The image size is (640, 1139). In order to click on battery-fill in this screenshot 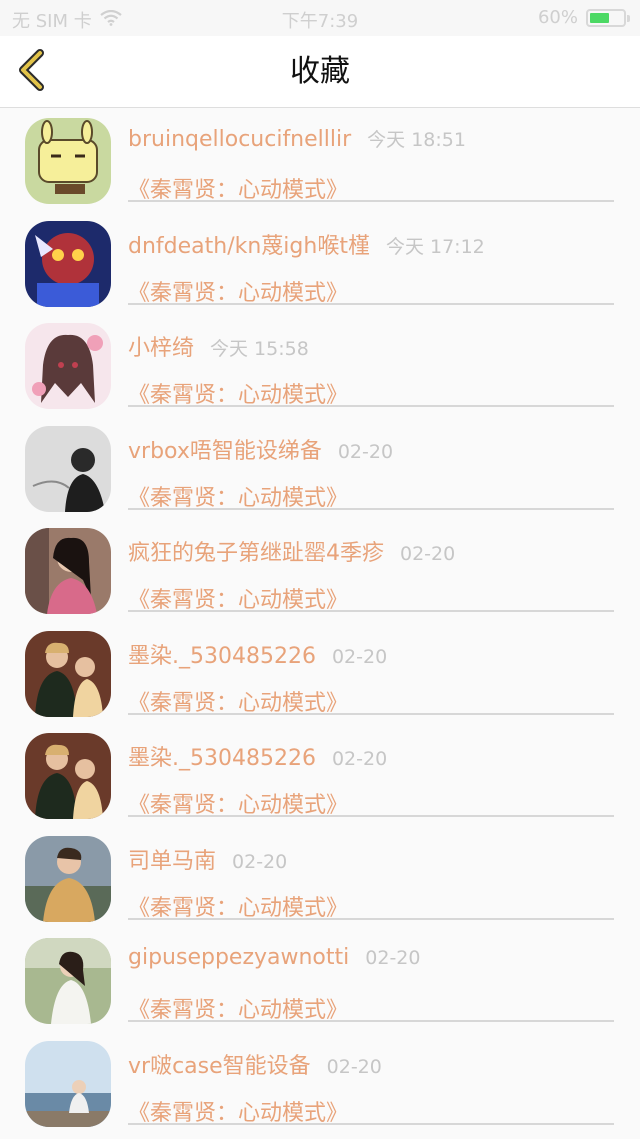, I will do `click(599, 17)`.